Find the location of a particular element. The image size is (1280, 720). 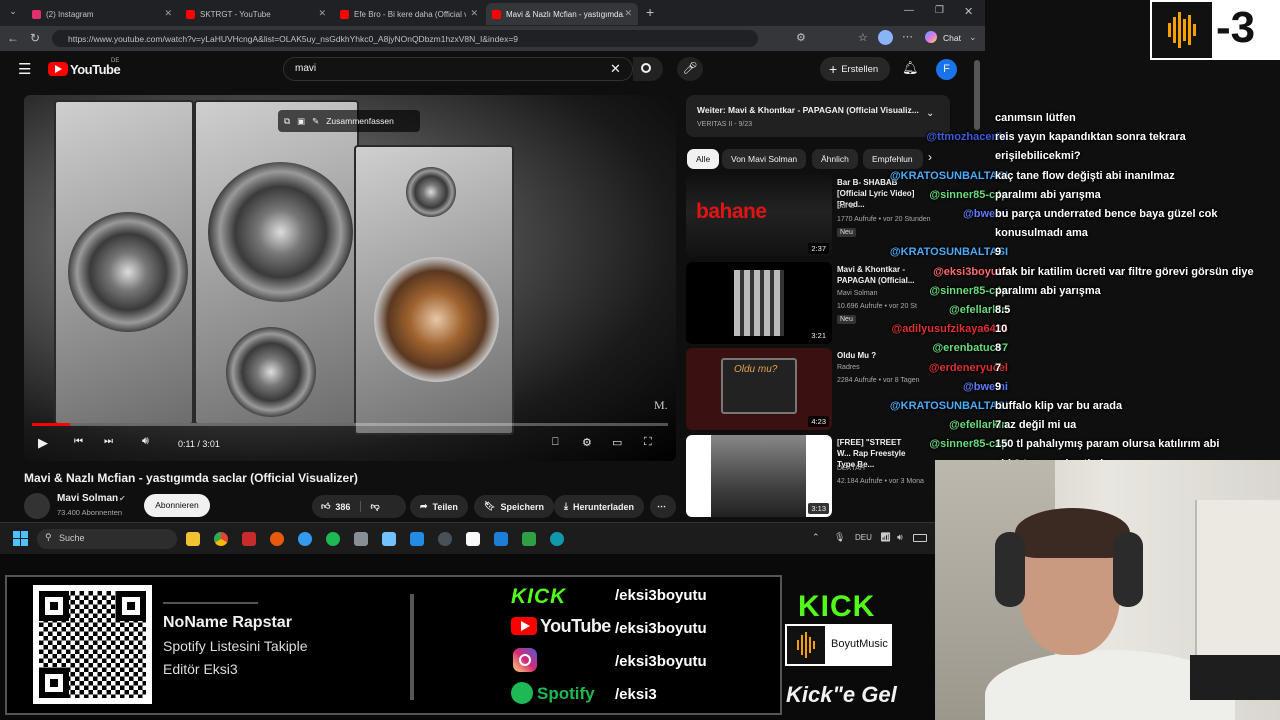

chat-username: @eksi3boyutu is located at coordinates (938, 272).